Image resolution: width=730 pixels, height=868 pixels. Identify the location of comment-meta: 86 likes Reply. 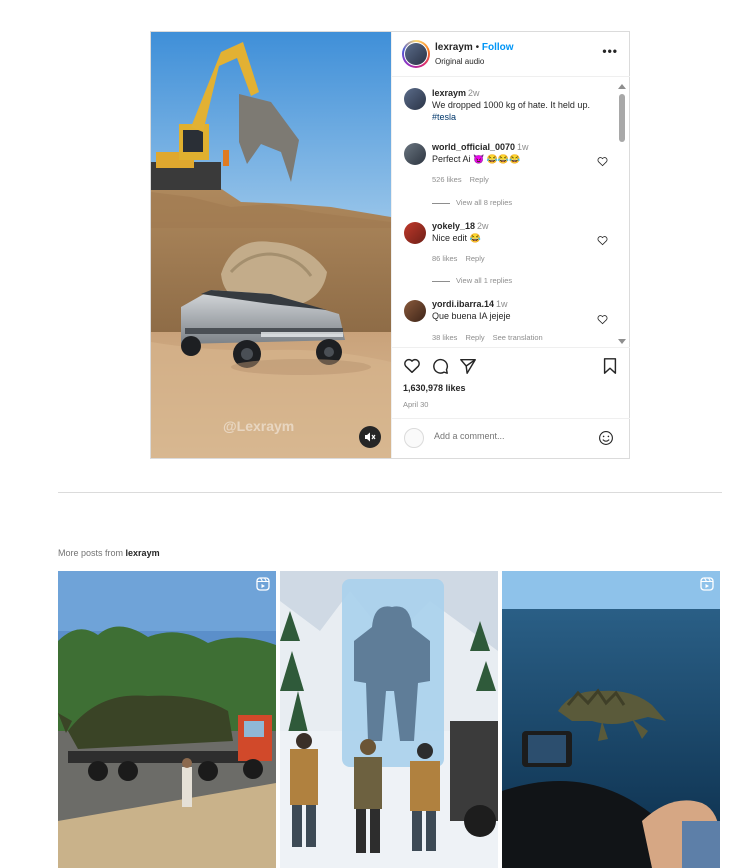
(462, 258).